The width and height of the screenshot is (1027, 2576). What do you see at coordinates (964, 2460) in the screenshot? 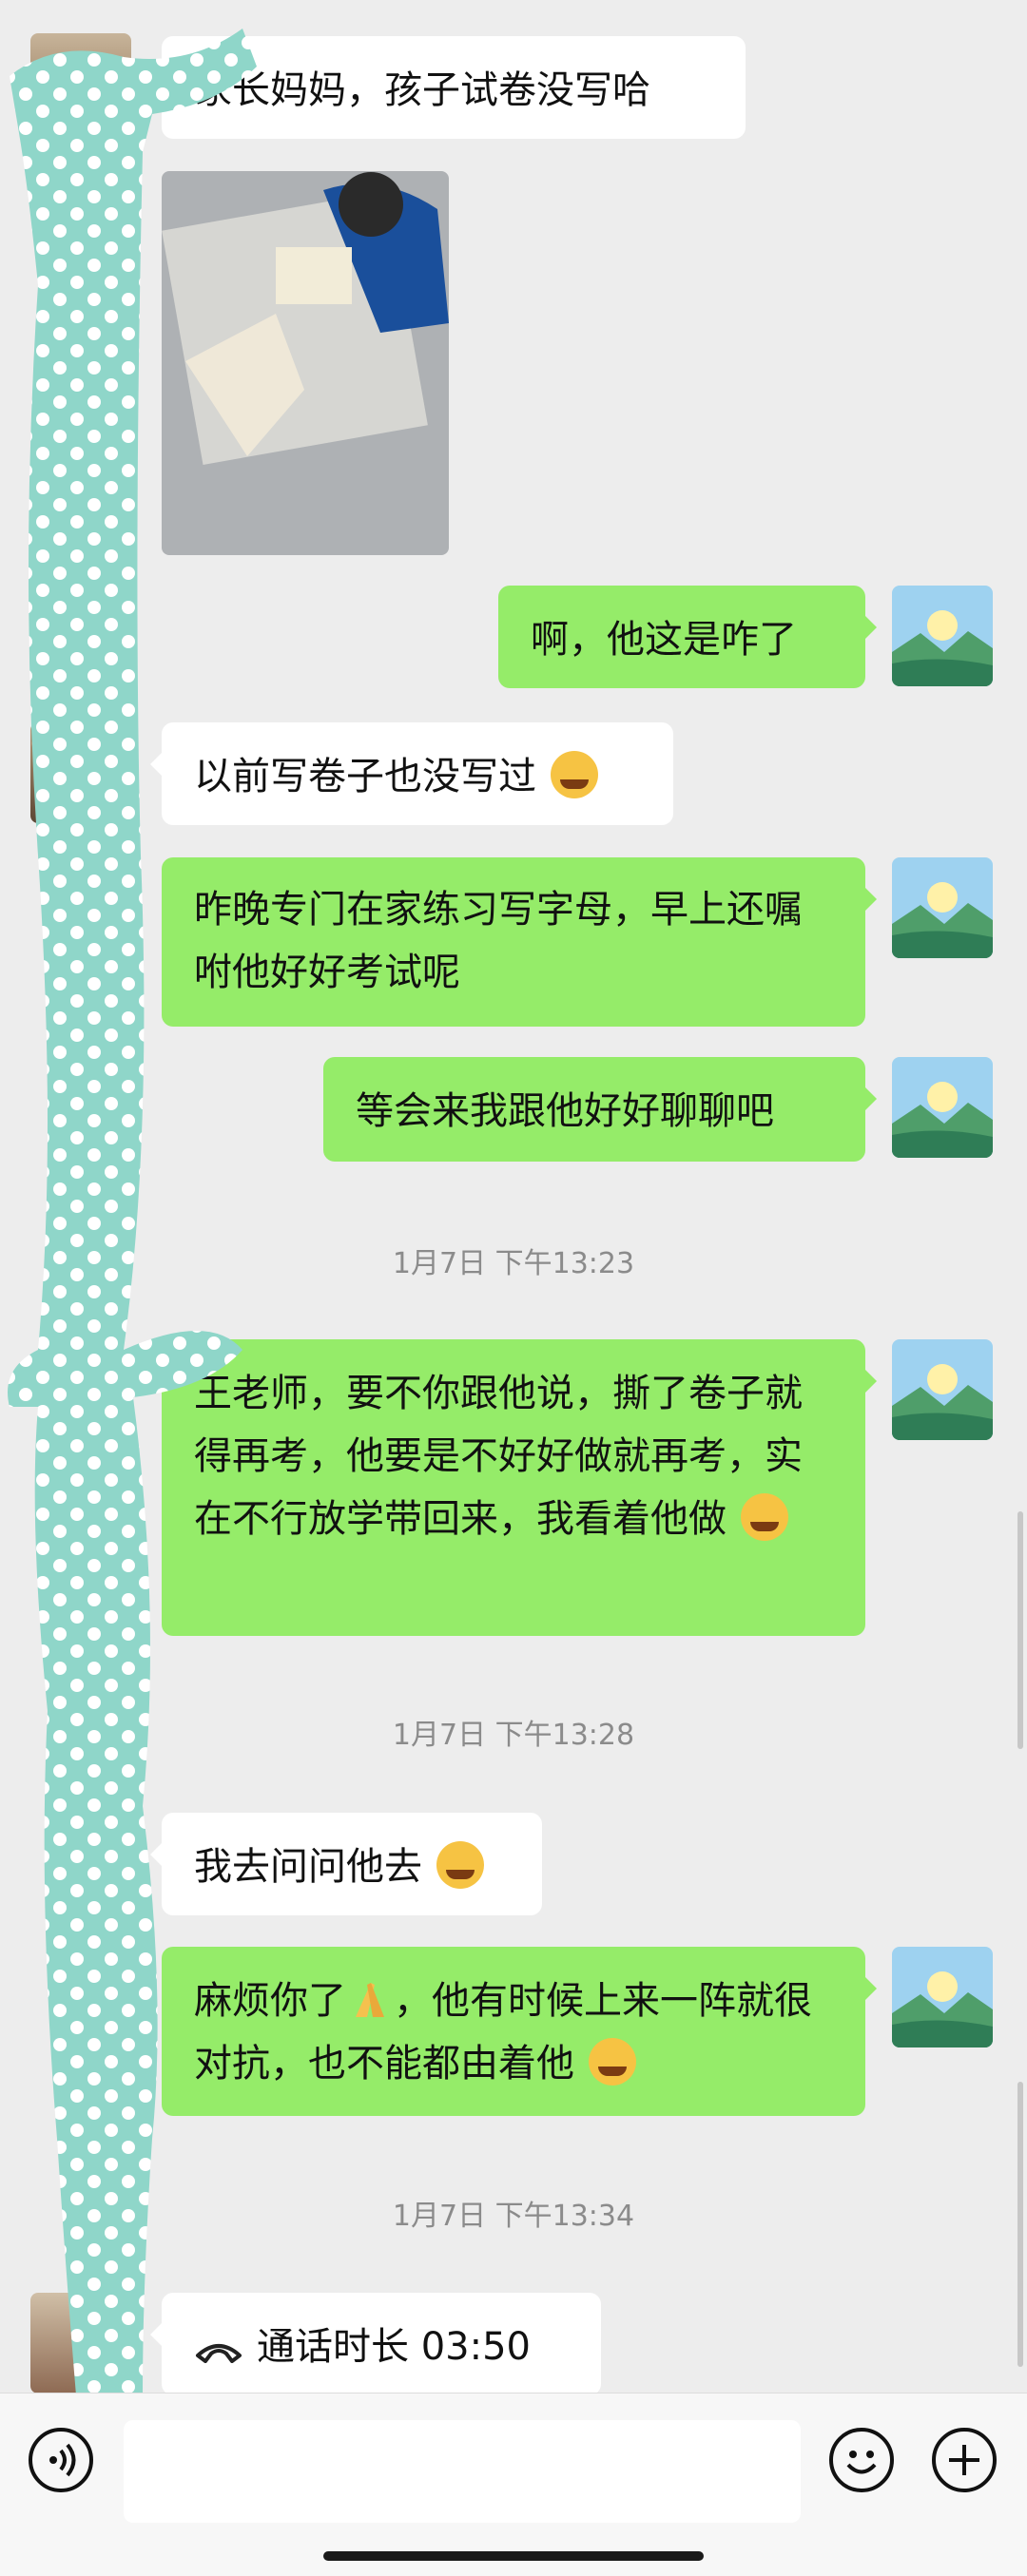
I see `plus-icon` at bounding box center [964, 2460].